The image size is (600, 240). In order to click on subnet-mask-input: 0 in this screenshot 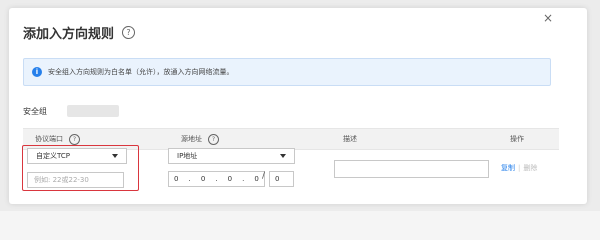, I will do `click(281, 179)`.